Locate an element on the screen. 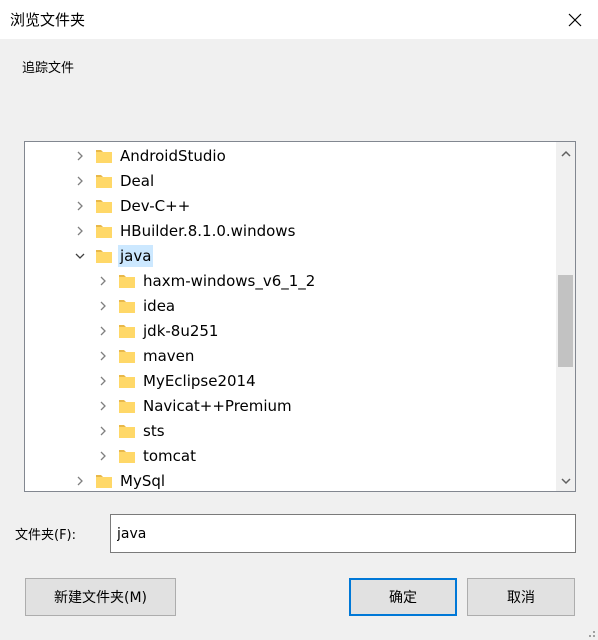  folder-input is located at coordinates (343, 533).